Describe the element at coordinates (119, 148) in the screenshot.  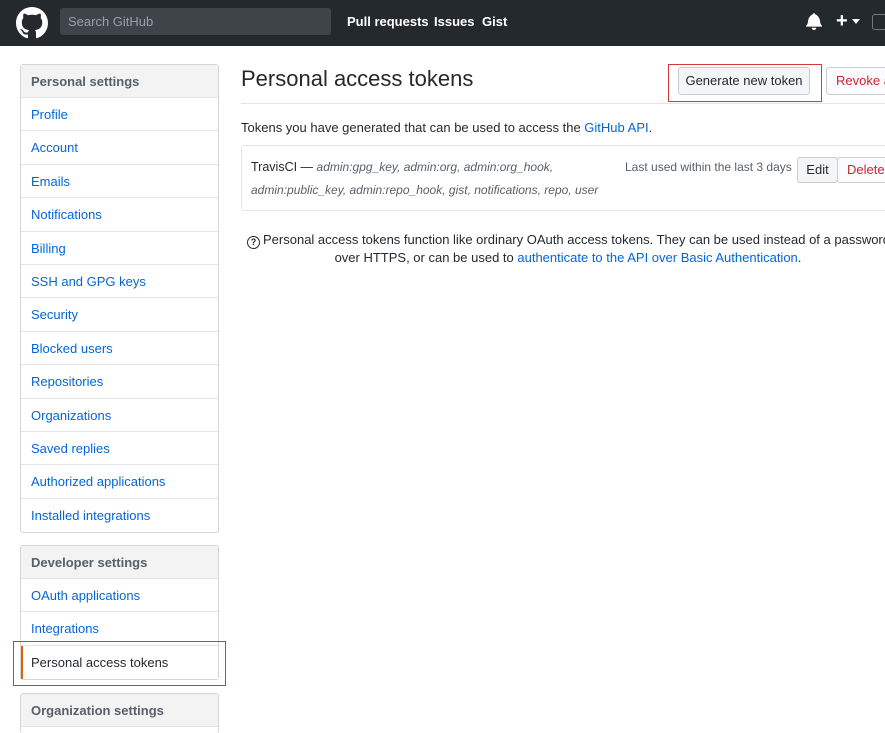
I see `sidebar-item-account: Account` at that location.